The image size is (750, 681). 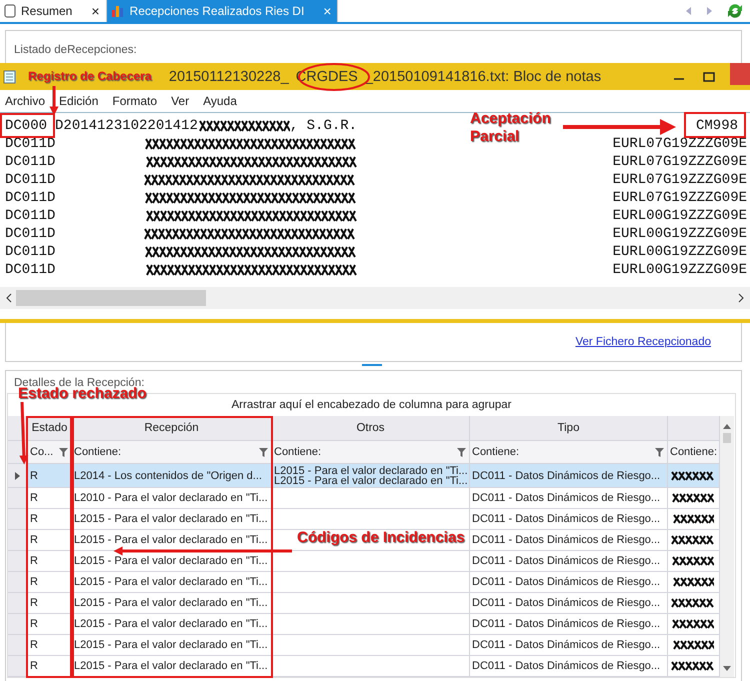 I want to click on arrow, so click(x=54, y=101).